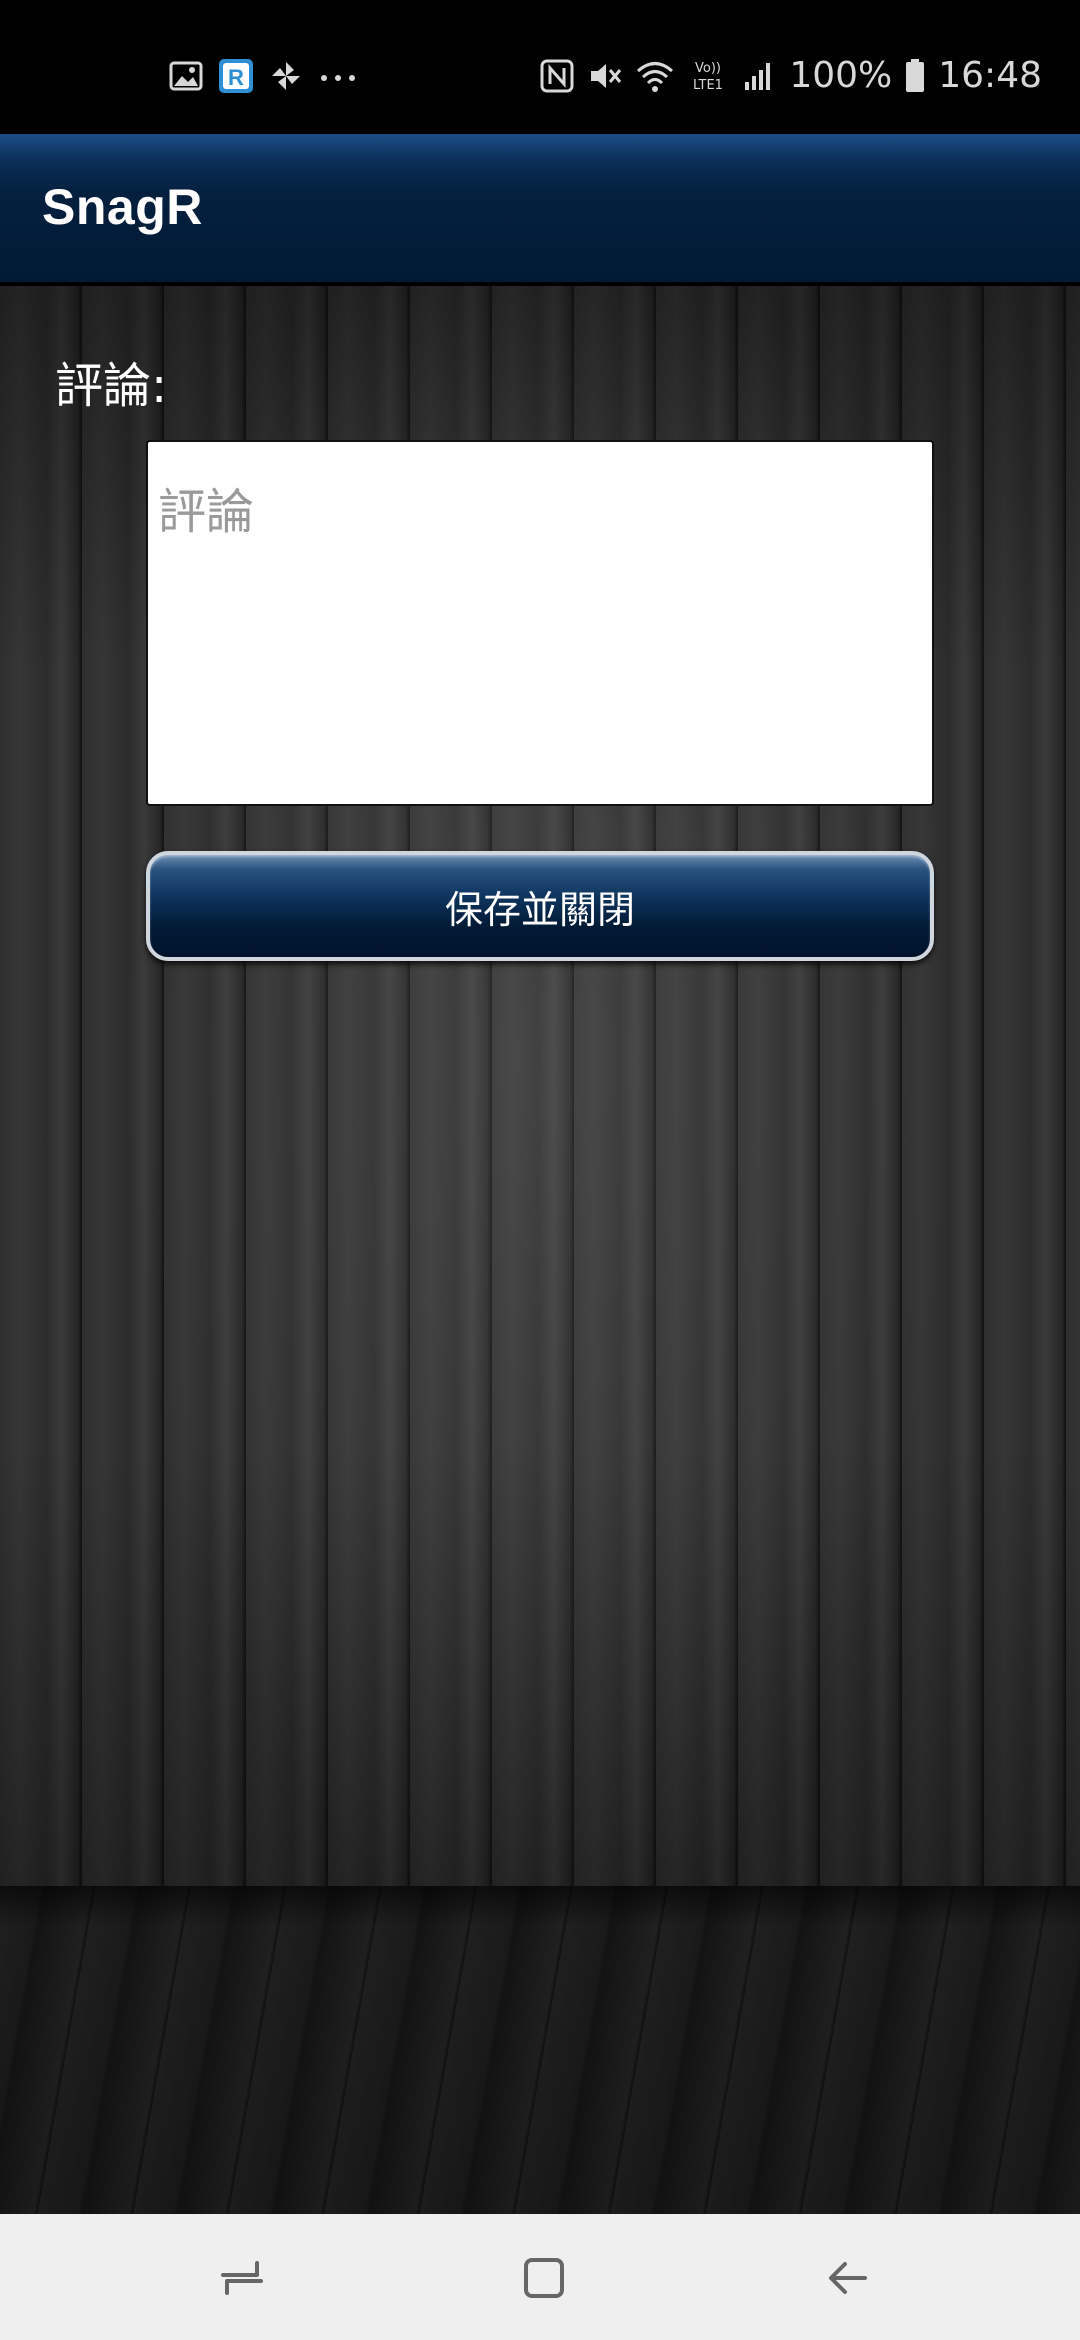 Image resolution: width=1080 pixels, height=2340 pixels. I want to click on svg-text: R, so click(236, 77).